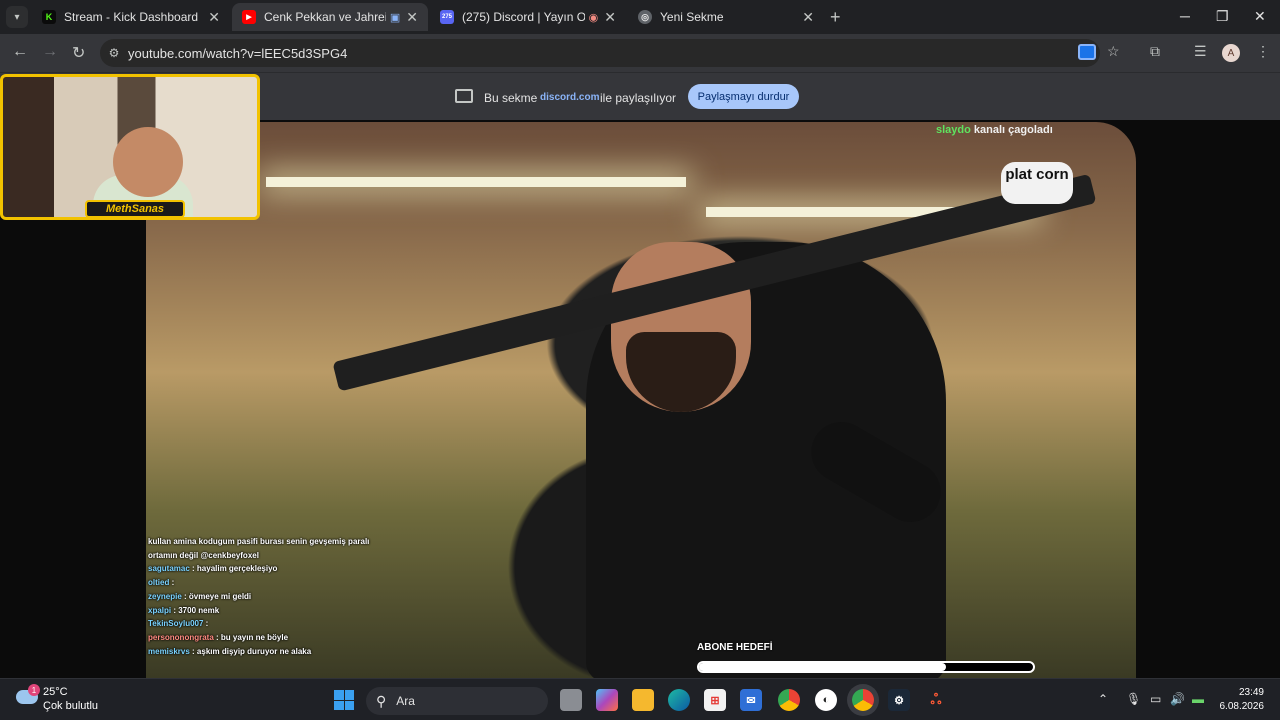  I want to click on obs-icon: ◐, so click(826, 700).